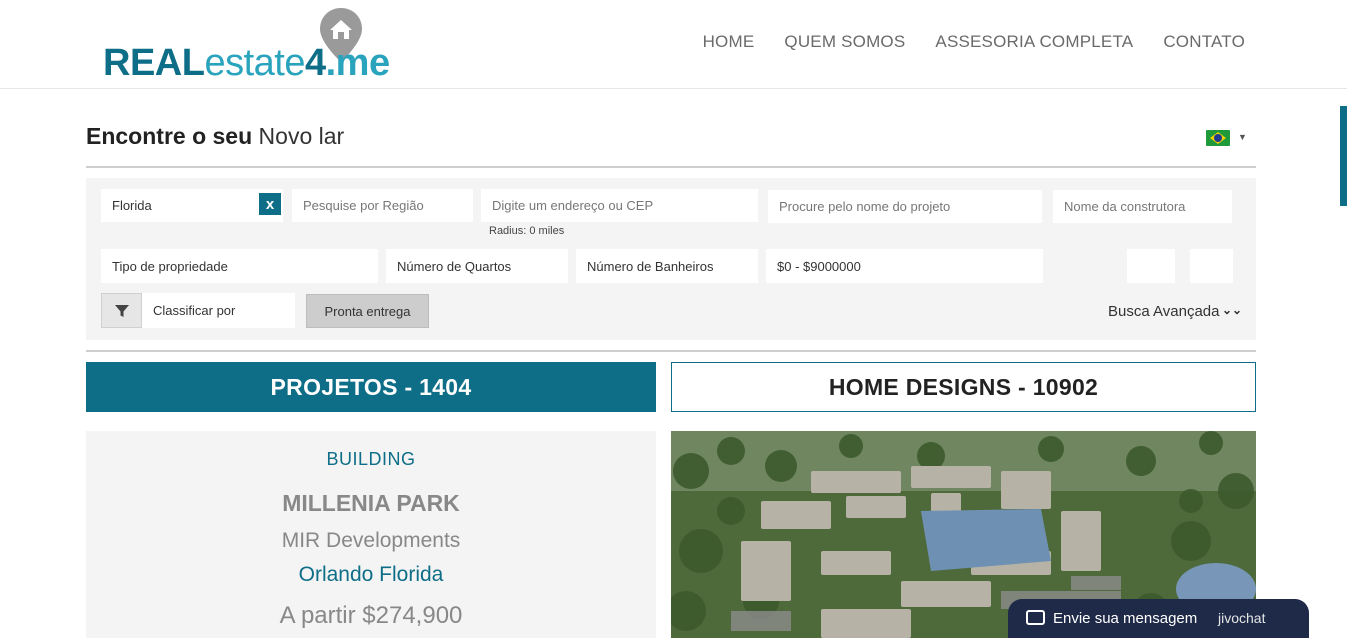 Image resolution: width=1347 pixels, height=638 pixels. I want to click on chat-brand: jivochat, so click(1242, 618).